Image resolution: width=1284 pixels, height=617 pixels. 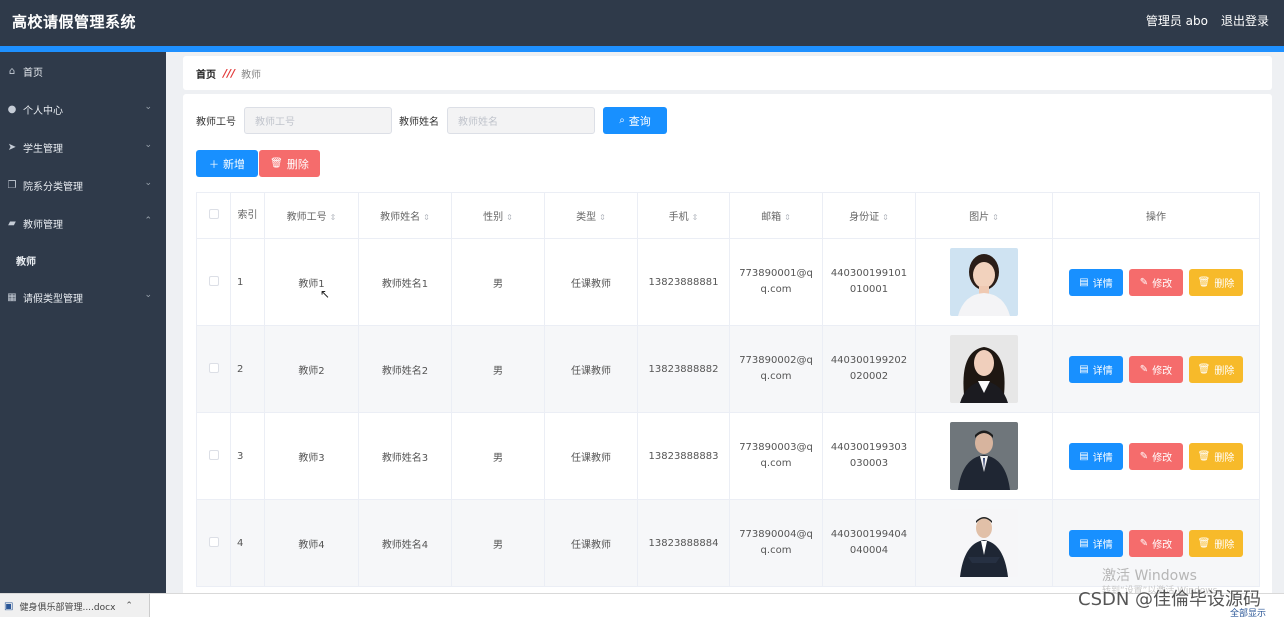 I want to click on col-header-type: 类型 ⇕, so click(x=591, y=215).